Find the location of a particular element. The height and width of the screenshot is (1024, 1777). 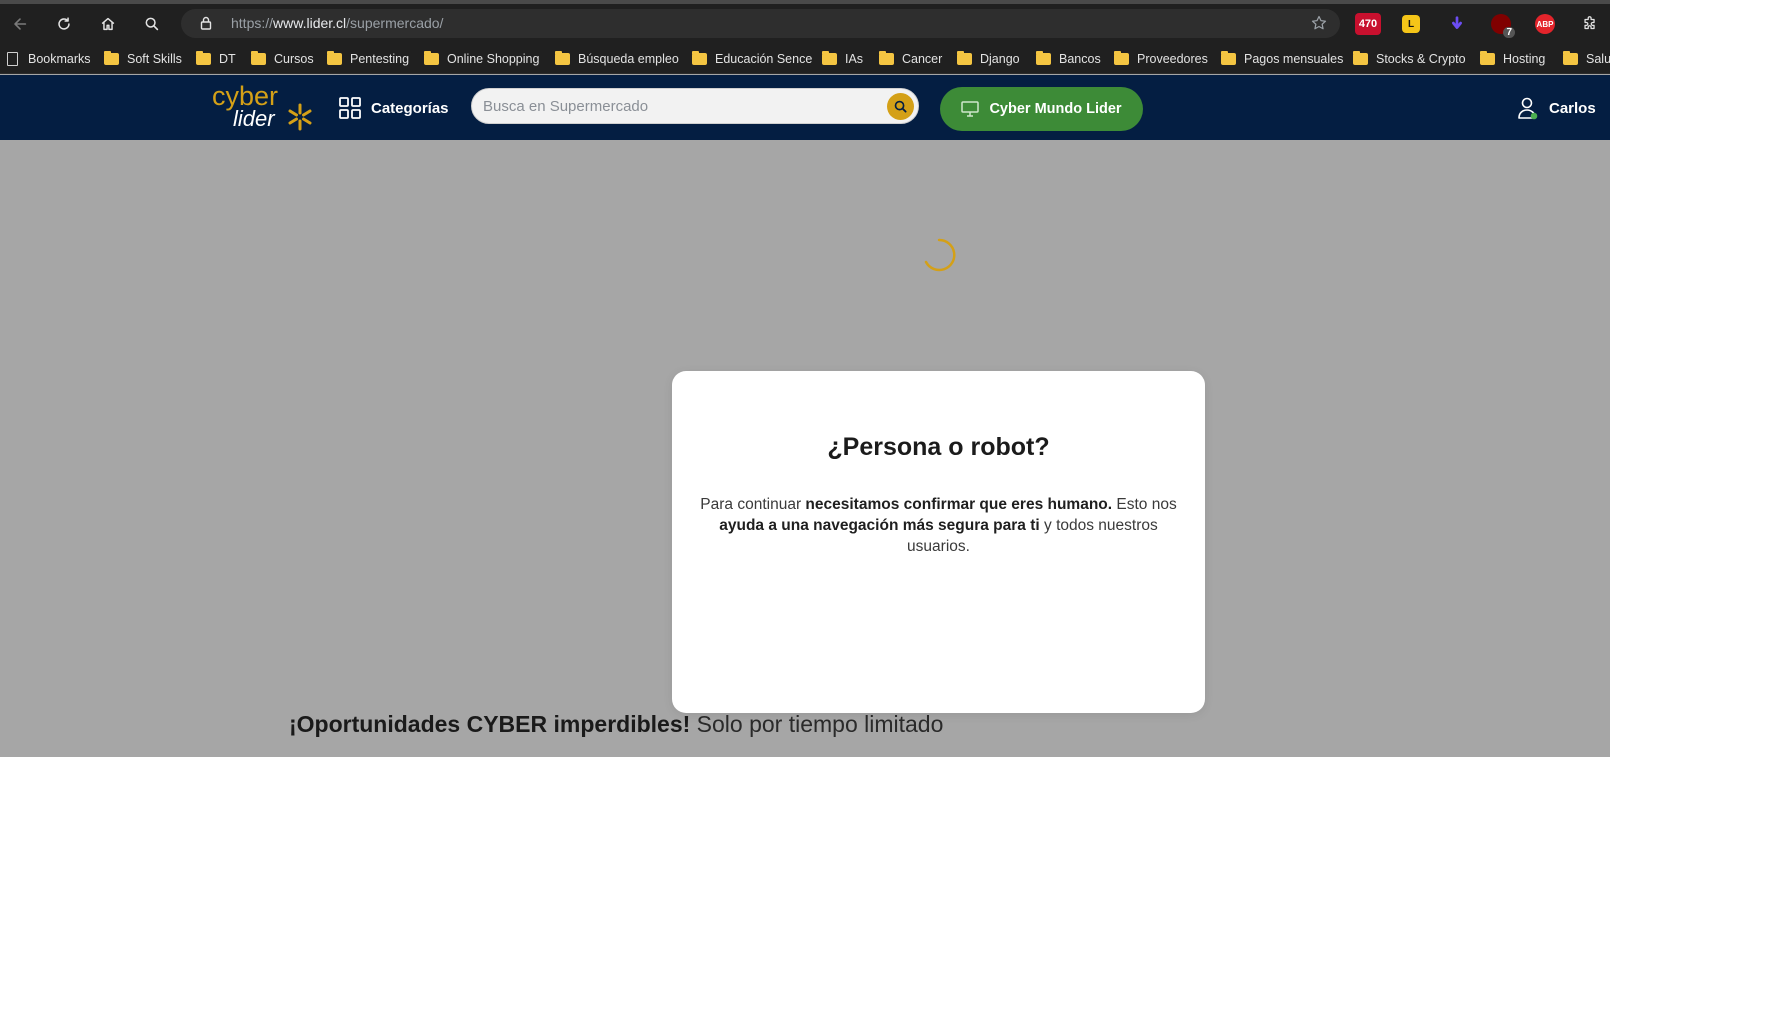

back-button is located at coordinates (20, 24).